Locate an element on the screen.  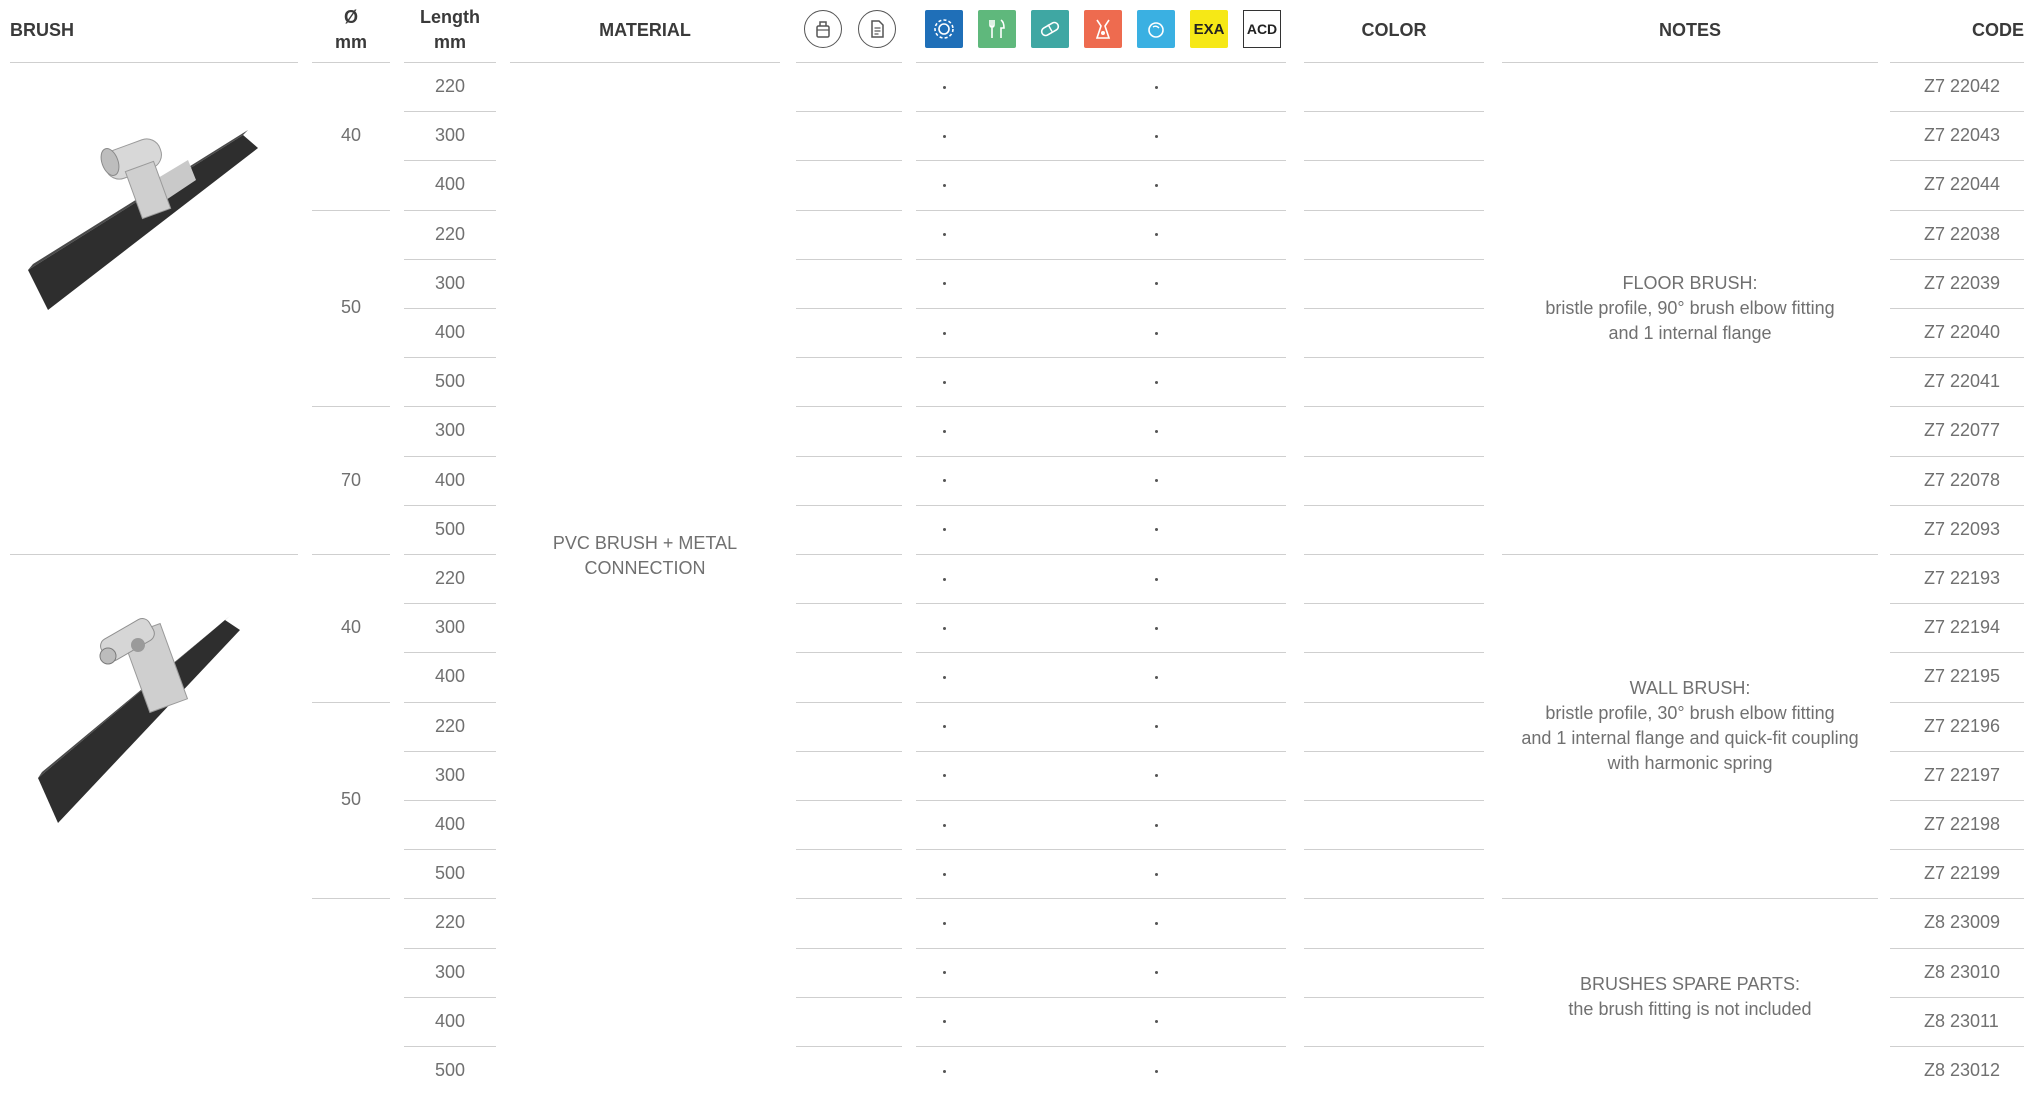
header-brush: BRUSH is located at coordinates (42, 29).